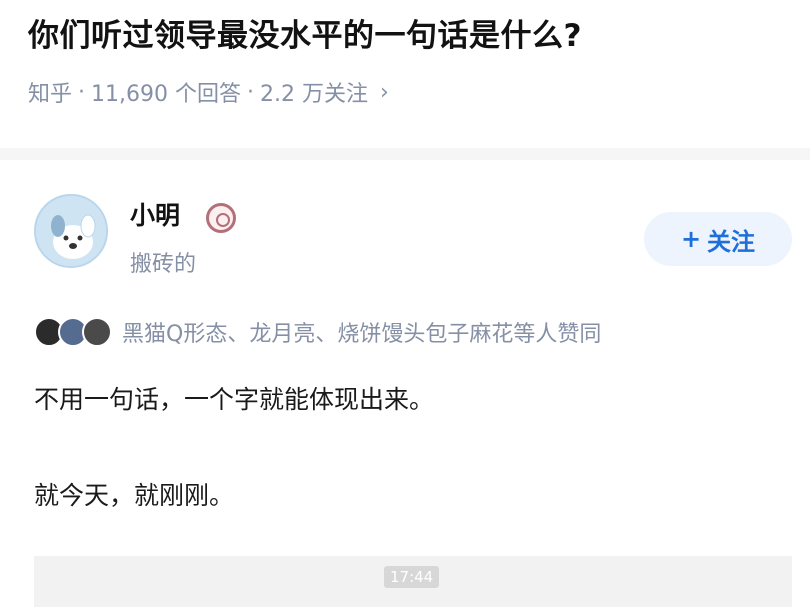  What do you see at coordinates (314, 94) in the screenshot?
I see `followers-count: 2.2 万关注` at bounding box center [314, 94].